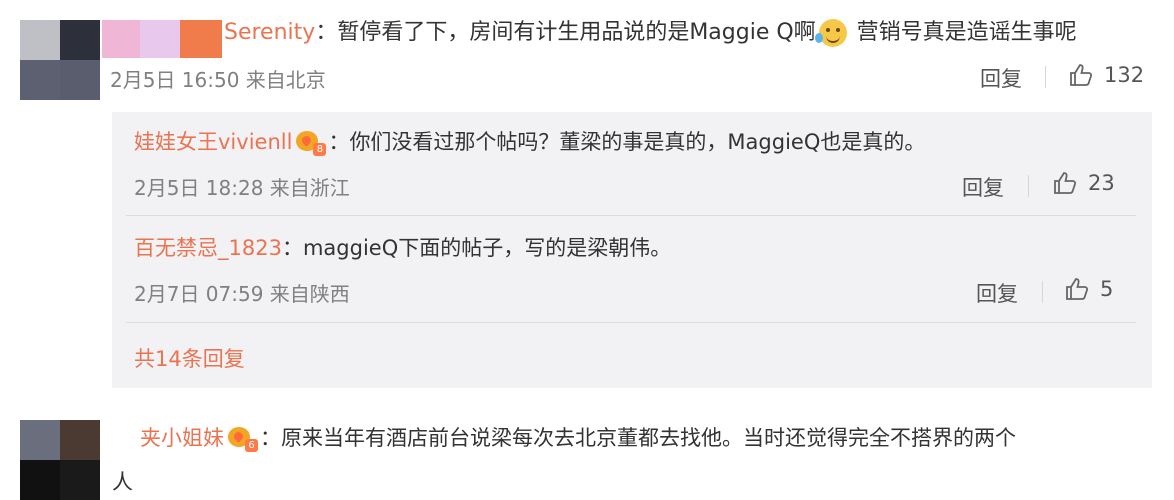 Image resolution: width=1174 pixels, height=500 pixels. I want to click on reply-text: maggieQ下面的帖子，写的是梁朝伟。, so click(487, 248).